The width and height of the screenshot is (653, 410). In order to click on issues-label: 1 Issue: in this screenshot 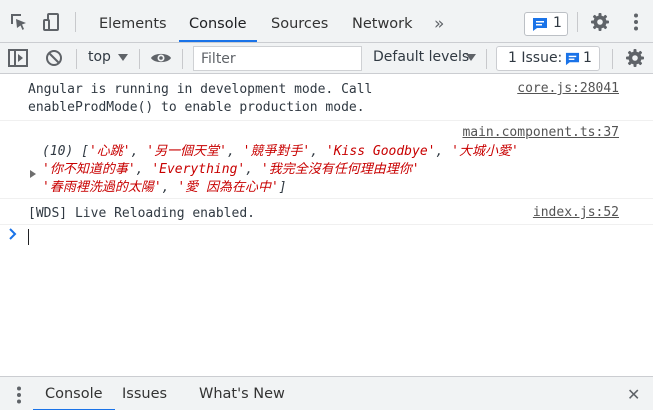, I will do `click(535, 58)`.